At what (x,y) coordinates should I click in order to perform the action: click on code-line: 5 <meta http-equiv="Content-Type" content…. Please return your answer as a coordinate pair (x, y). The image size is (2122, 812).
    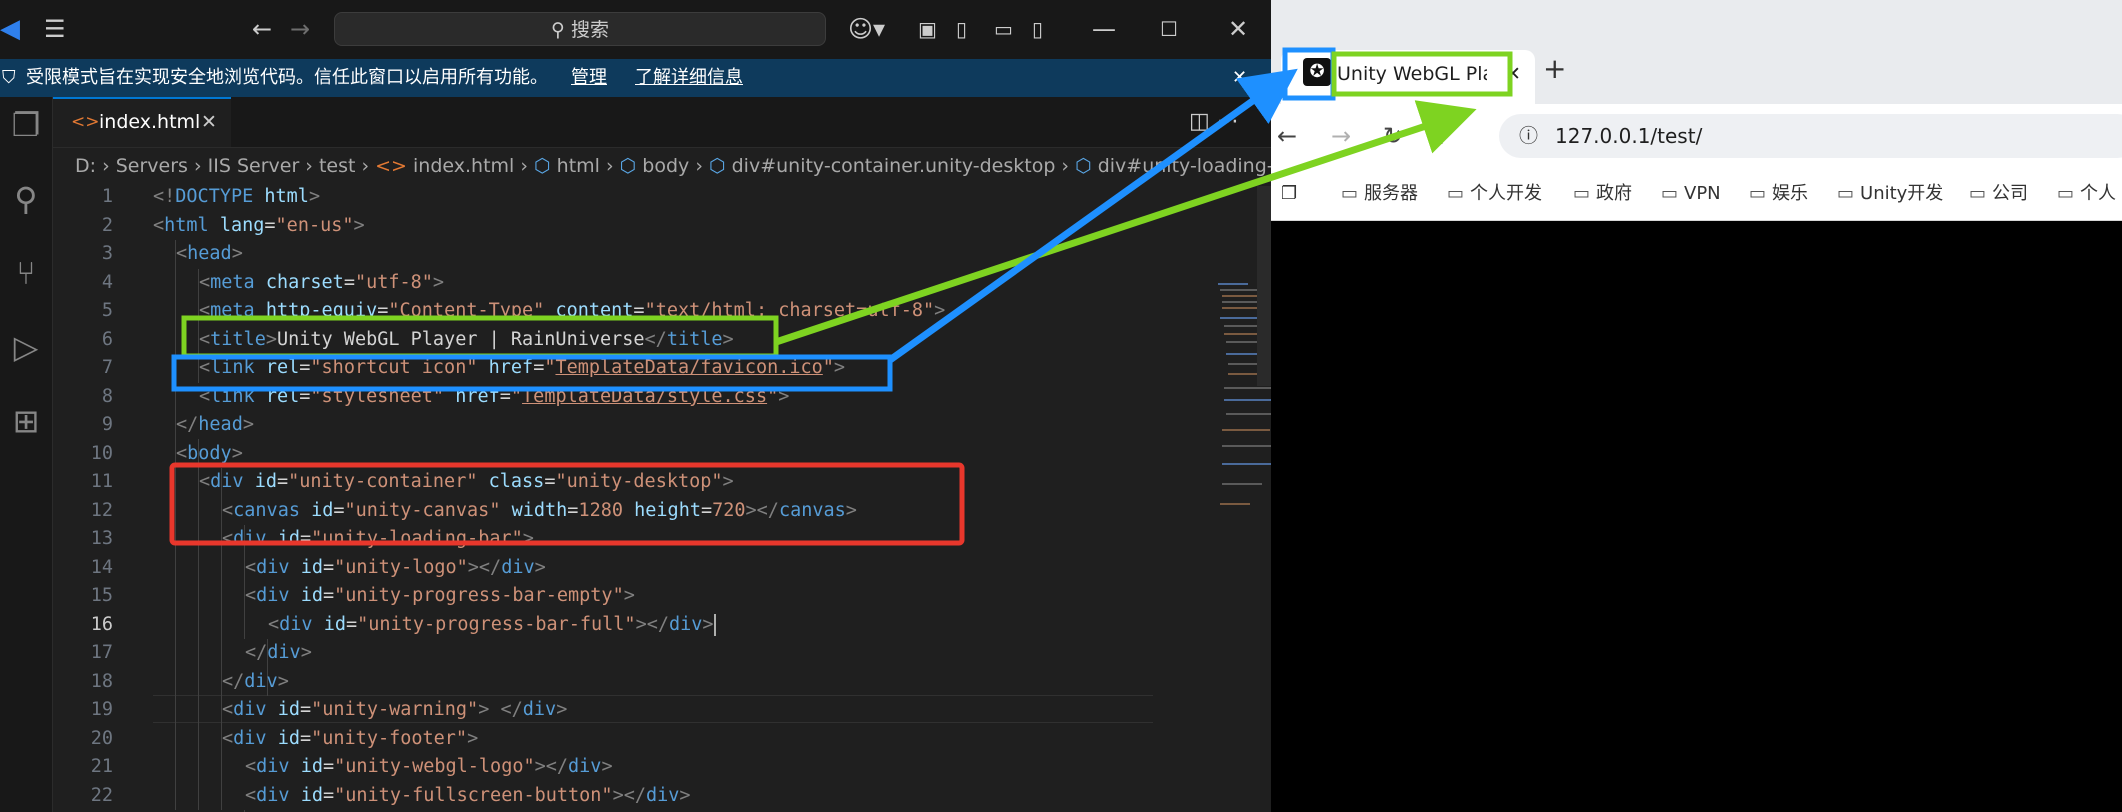
    Looking at the image, I should click on (603, 311).